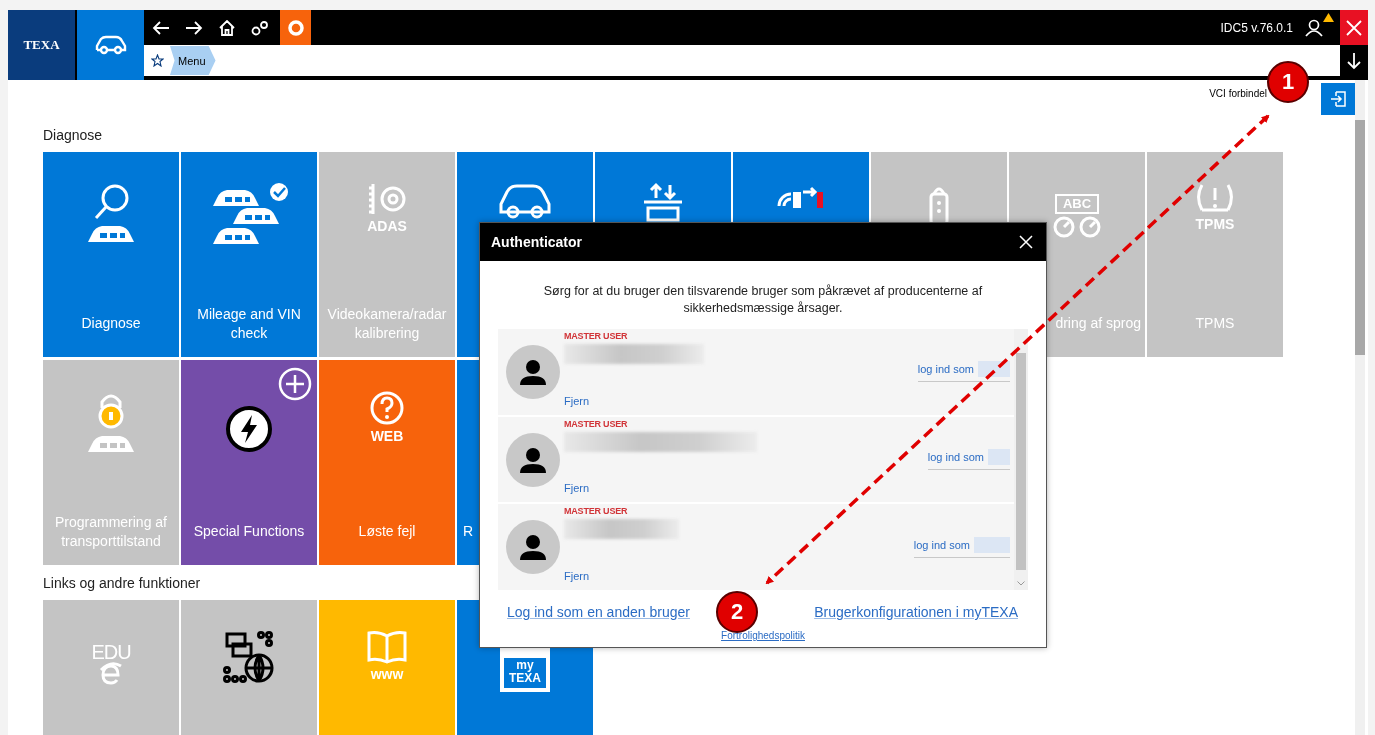 Image resolution: width=1375 pixels, height=735 pixels. What do you see at coordinates (193, 60) in the screenshot?
I see `breadcrumb-item: Menu` at bounding box center [193, 60].